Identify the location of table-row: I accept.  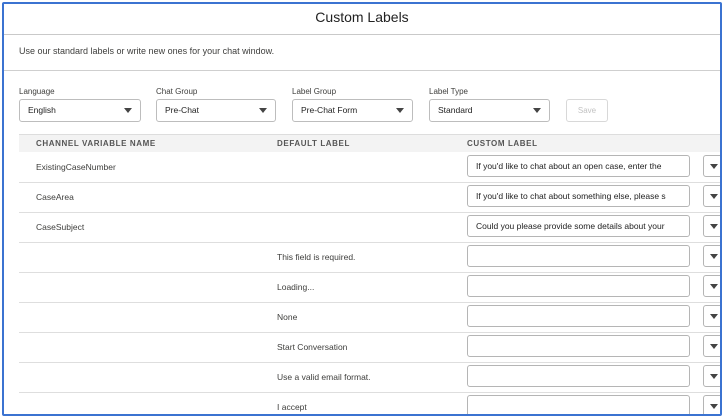
(369, 403).